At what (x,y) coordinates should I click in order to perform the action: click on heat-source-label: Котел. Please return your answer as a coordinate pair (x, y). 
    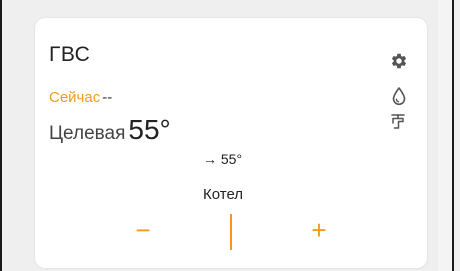
    Looking at the image, I should click on (223, 194).